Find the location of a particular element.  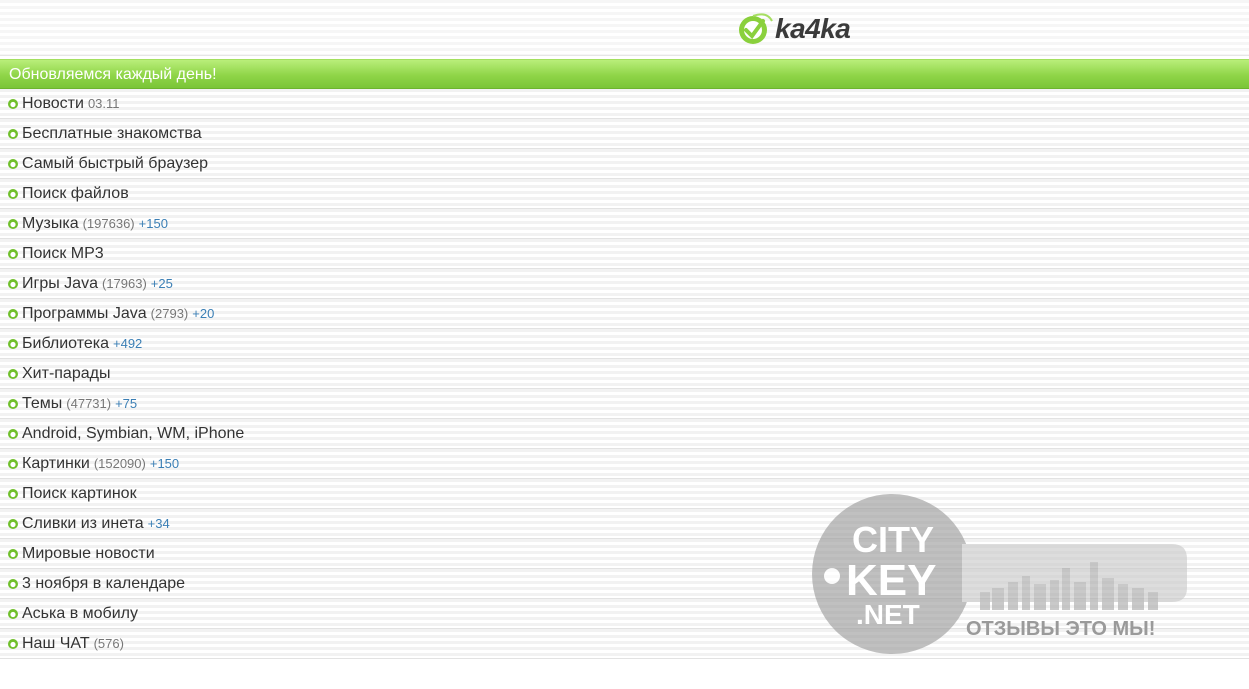

menu-item: Хит-парады is located at coordinates (624, 374).